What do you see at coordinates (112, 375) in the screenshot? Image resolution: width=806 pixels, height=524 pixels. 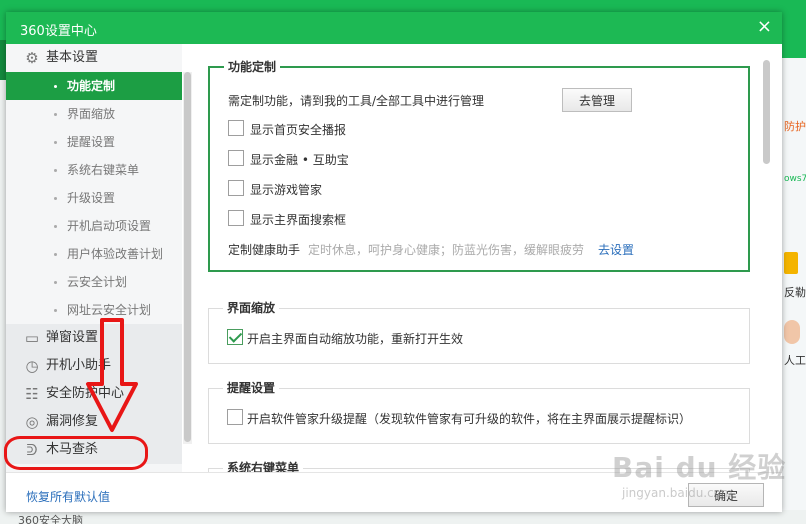 I see `annotation-arrow-icon` at bounding box center [112, 375].